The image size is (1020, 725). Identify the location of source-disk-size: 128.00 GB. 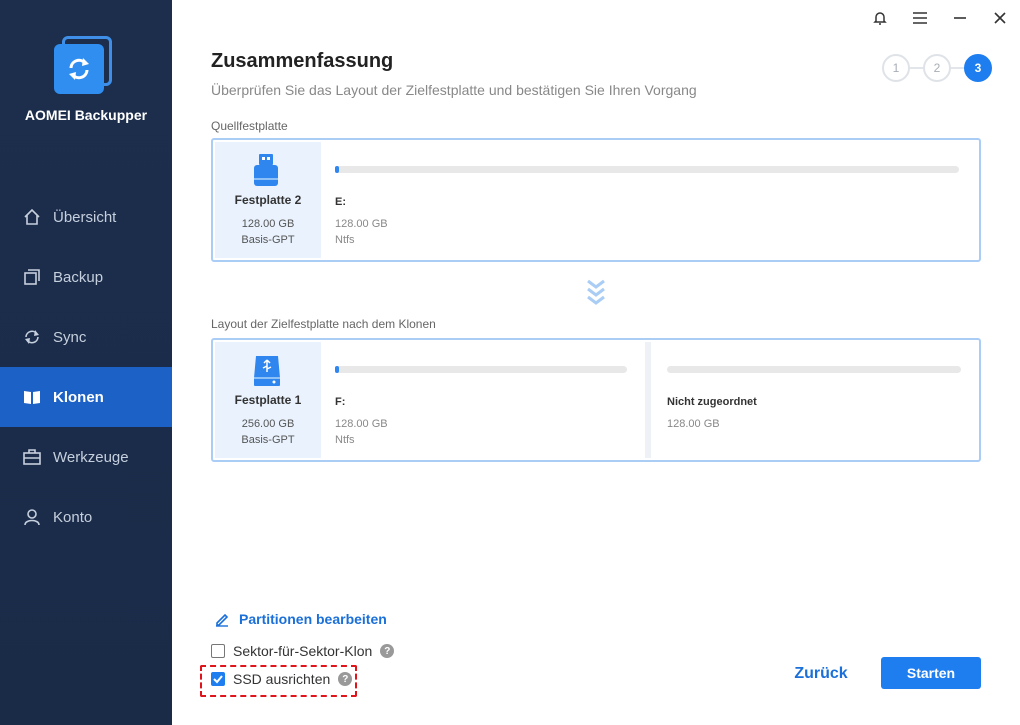
(268, 224).